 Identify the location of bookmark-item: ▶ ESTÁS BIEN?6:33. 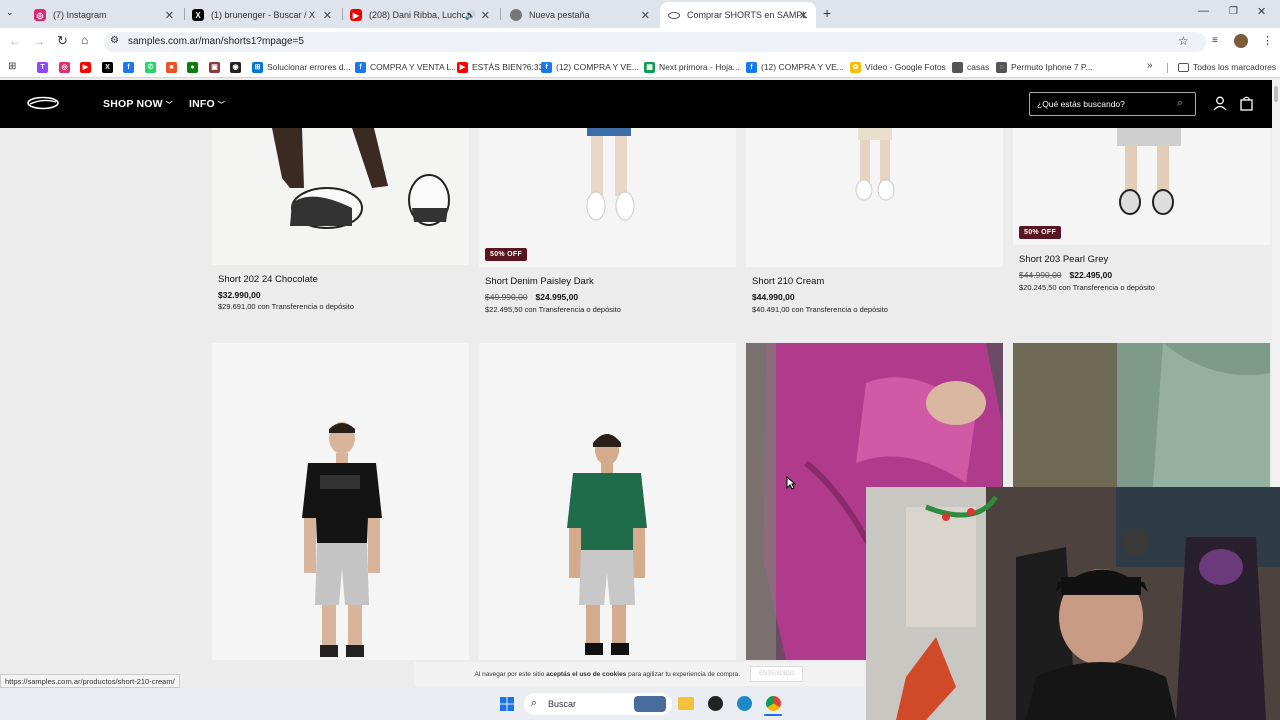
(500, 67).